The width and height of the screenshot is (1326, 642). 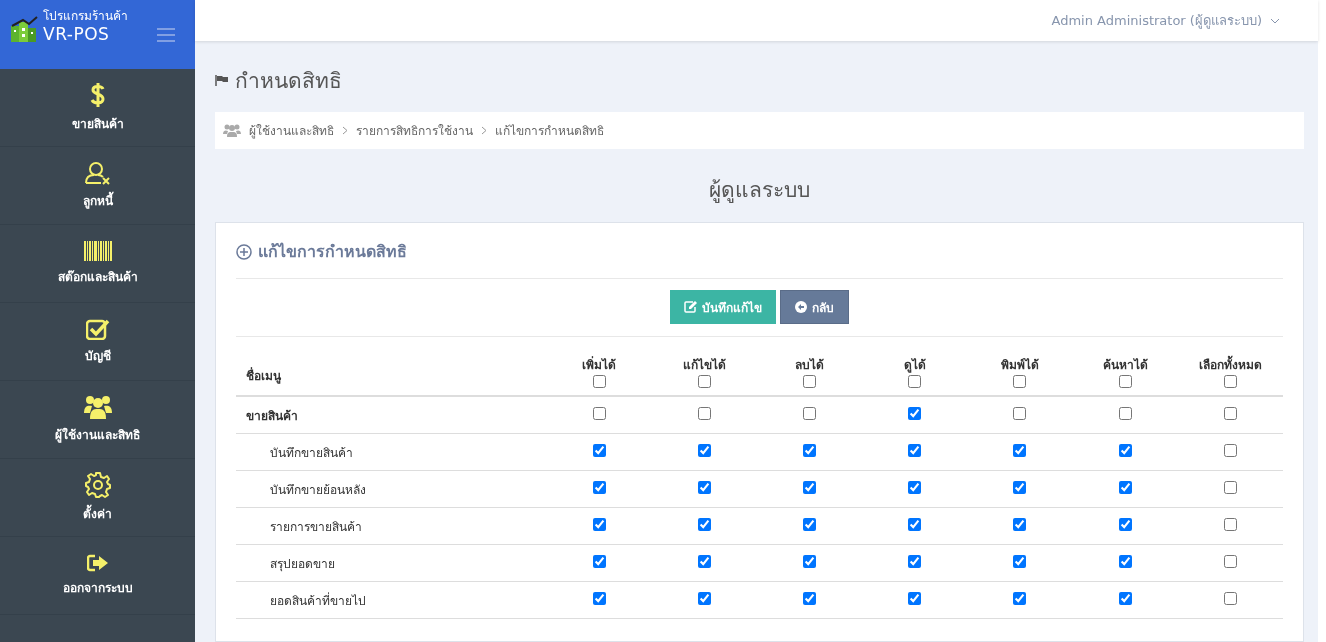 What do you see at coordinates (97, 251) in the screenshot?
I see `barcode-icon` at bounding box center [97, 251].